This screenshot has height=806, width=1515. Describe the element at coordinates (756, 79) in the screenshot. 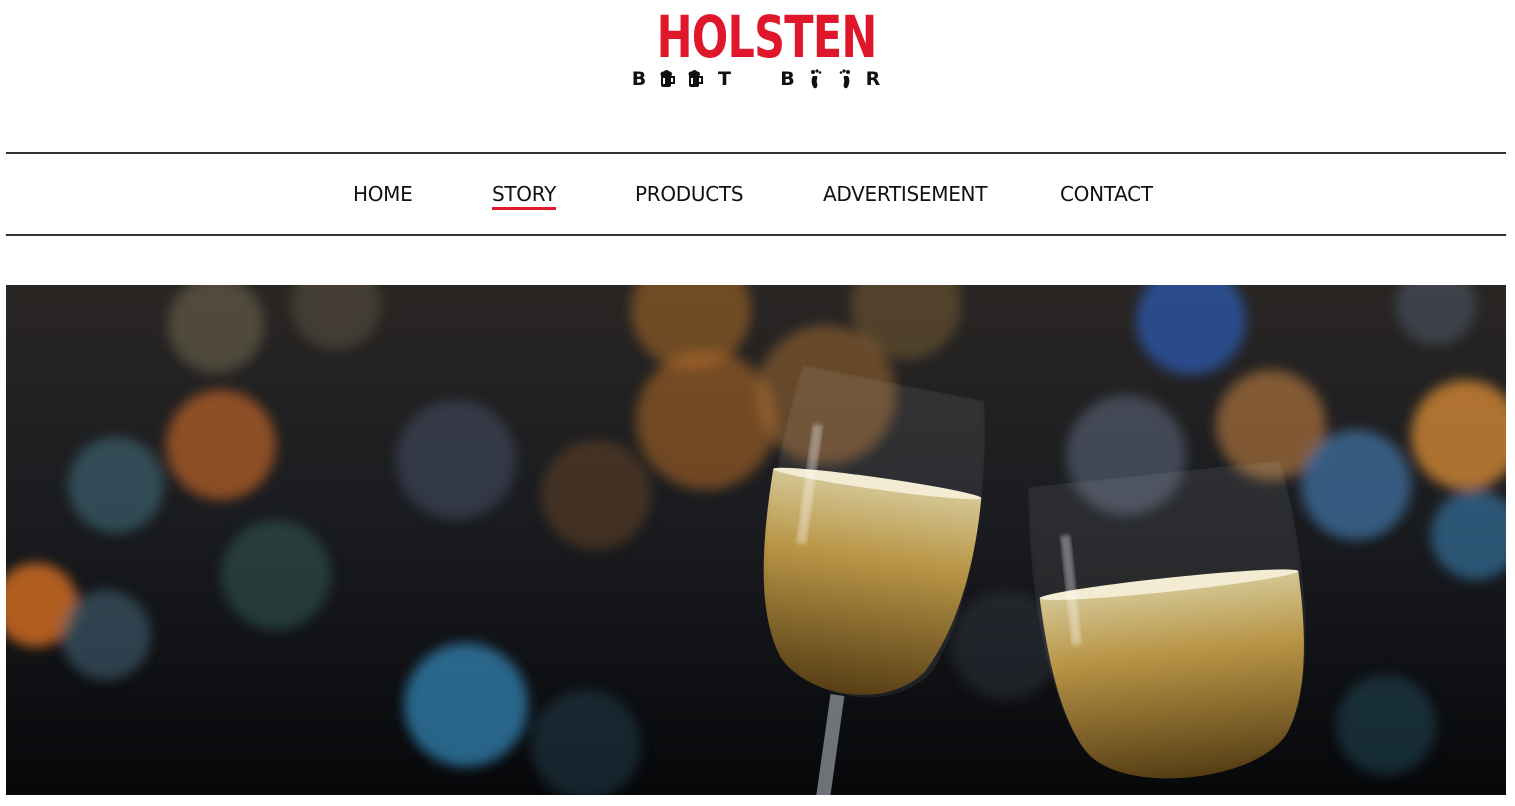

I see `logo-tagline: B T B R` at that location.